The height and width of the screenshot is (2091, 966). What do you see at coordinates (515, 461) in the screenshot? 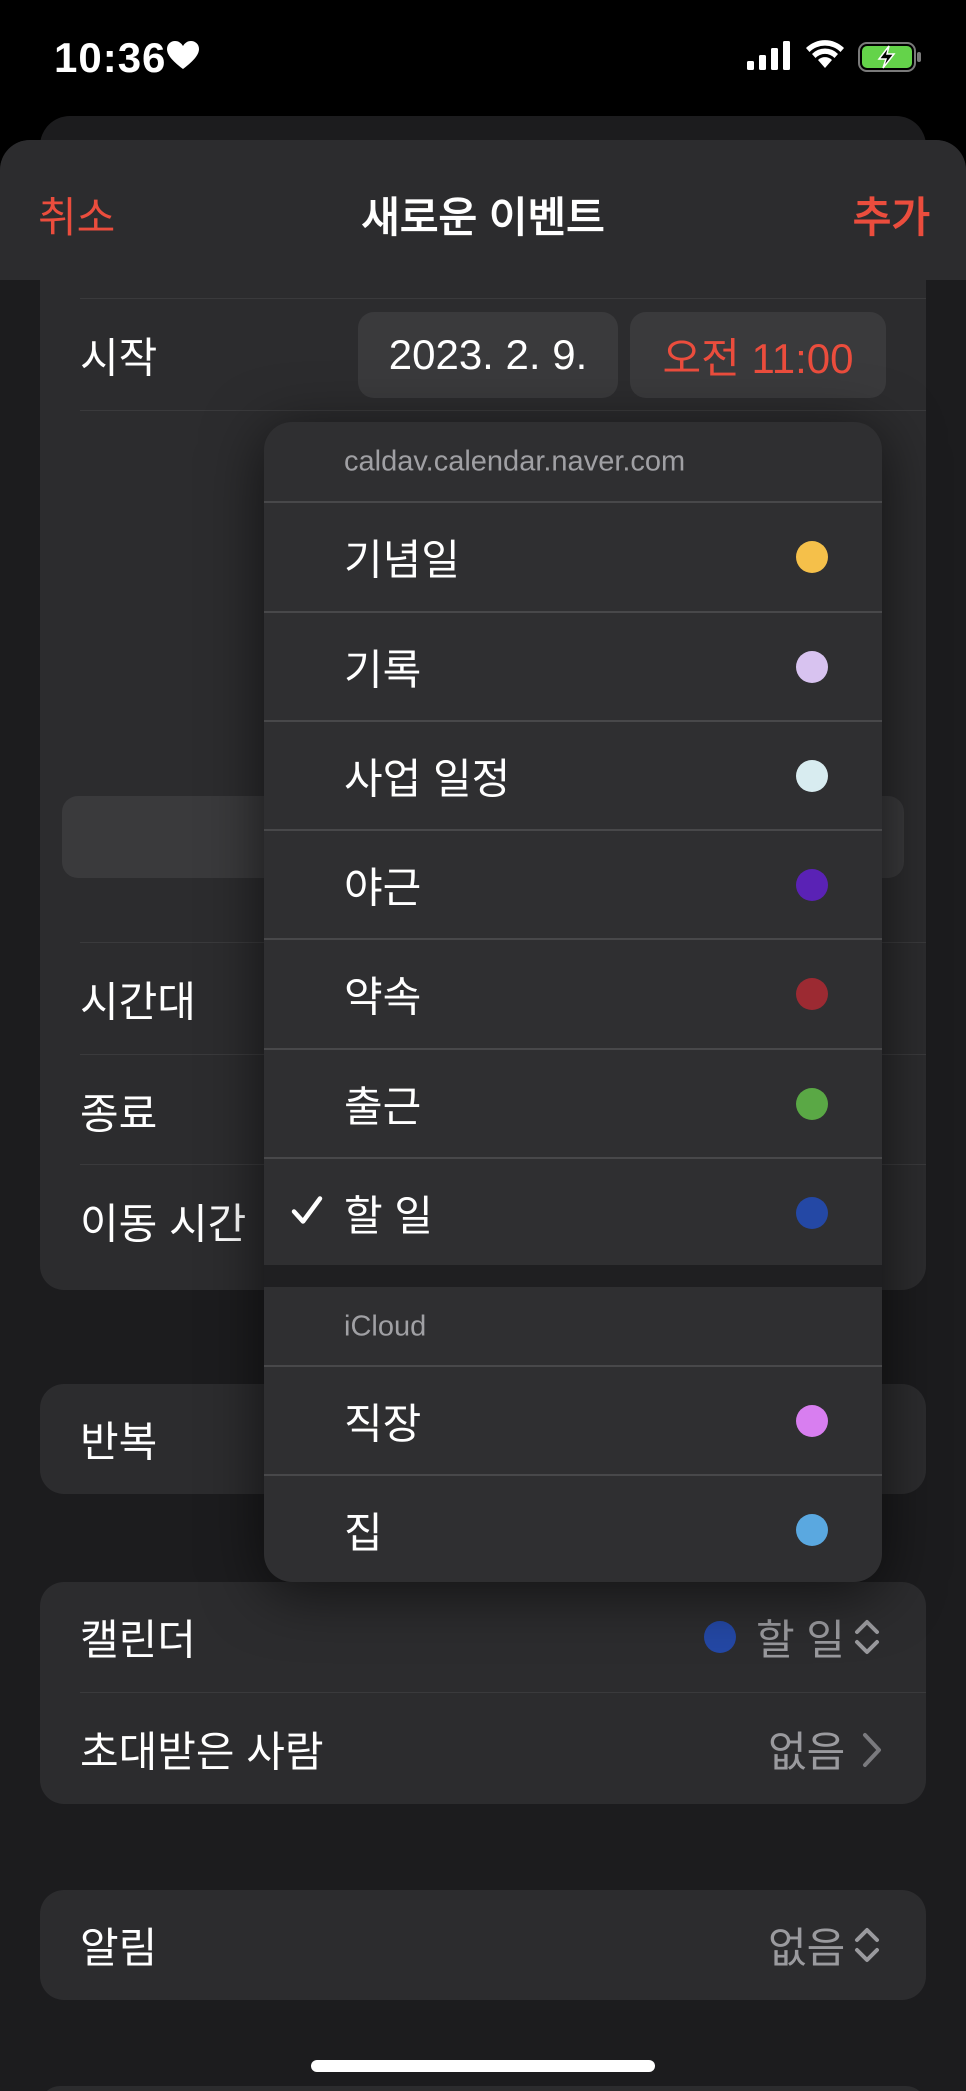
I see `section-header-text: caldav.calendar.naver.com` at bounding box center [515, 461].